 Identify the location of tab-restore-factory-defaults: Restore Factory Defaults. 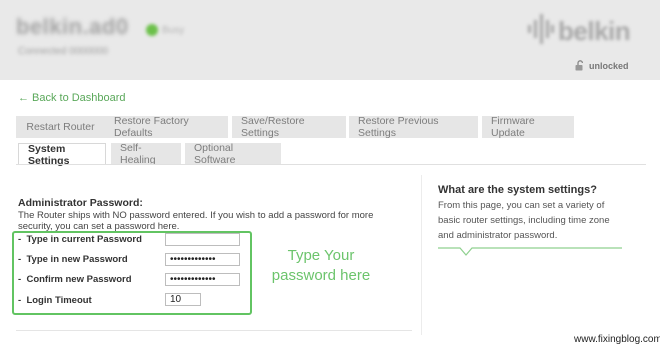
(166, 127).